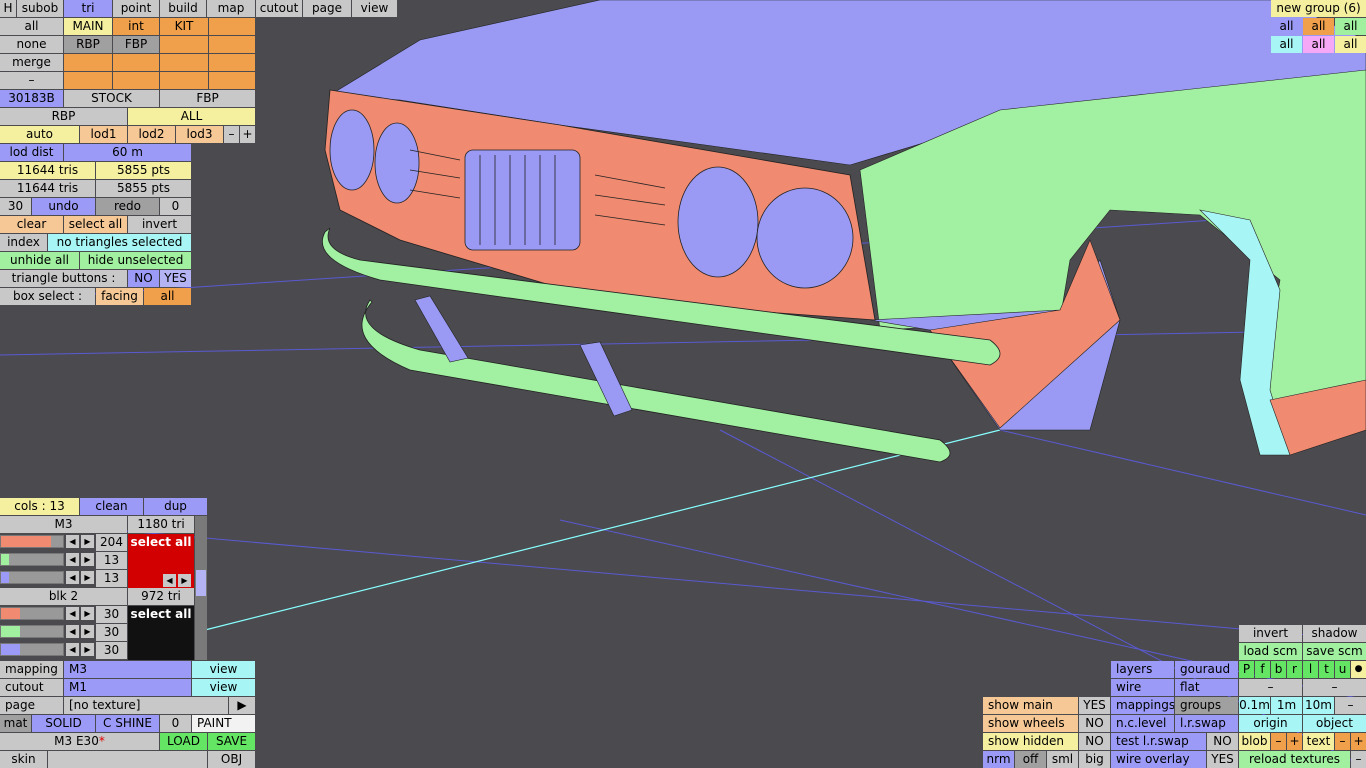 This screenshot has width=1366, height=768. Describe the element at coordinates (1142, 669) in the screenshot. I see `layers-button: layers` at that location.